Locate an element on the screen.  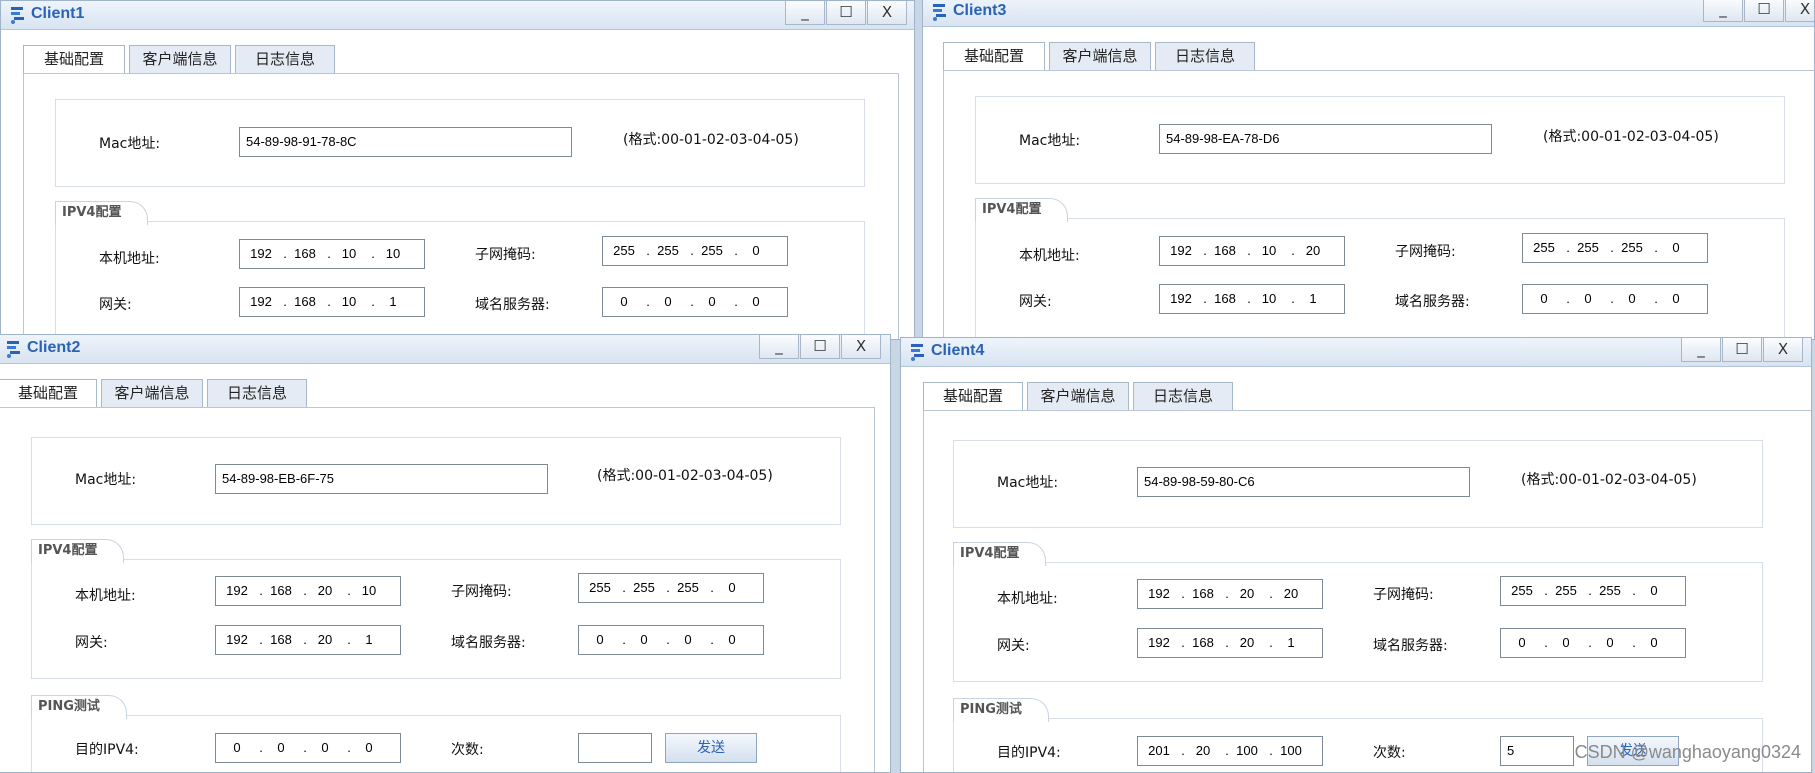
mac-input: 54-89-98-59-80-C6 is located at coordinates (1303, 482).